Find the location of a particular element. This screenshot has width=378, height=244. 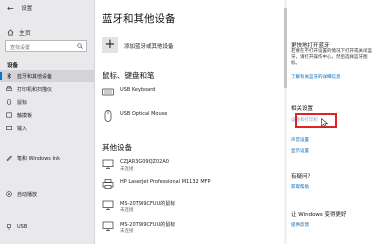

touchpad-icon is located at coordinates (9, 115).